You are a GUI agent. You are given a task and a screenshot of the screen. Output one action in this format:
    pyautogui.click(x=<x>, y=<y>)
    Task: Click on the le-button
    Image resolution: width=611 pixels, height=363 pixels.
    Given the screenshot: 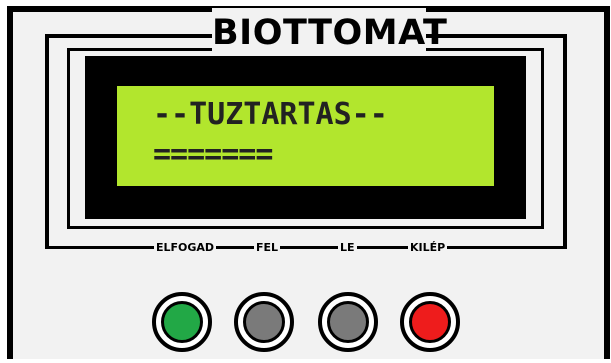 What is the action you would take?
    pyautogui.click(x=348, y=322)
    